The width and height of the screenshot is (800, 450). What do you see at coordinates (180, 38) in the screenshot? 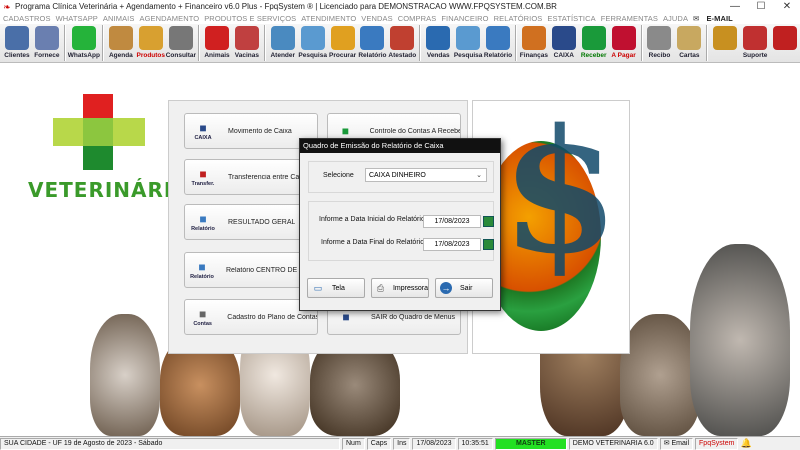
I see `register-icon` at bounding box center [180, 38].